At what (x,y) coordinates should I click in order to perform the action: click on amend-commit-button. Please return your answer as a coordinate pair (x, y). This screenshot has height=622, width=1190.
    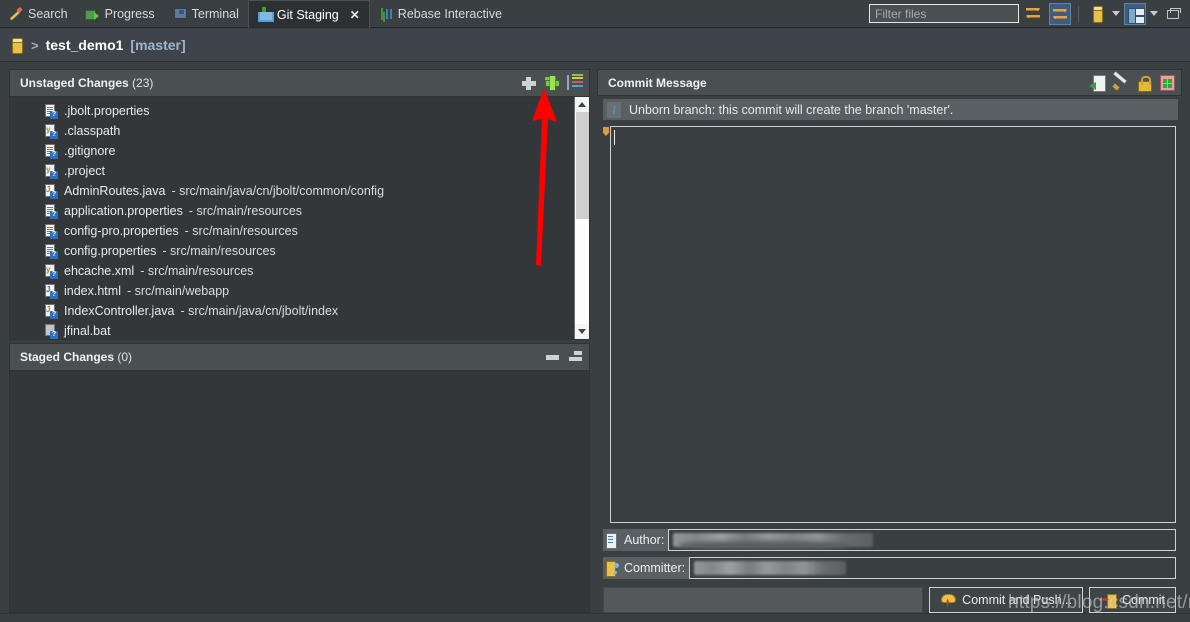
    Looking at the image, I should click on (1098, 83).